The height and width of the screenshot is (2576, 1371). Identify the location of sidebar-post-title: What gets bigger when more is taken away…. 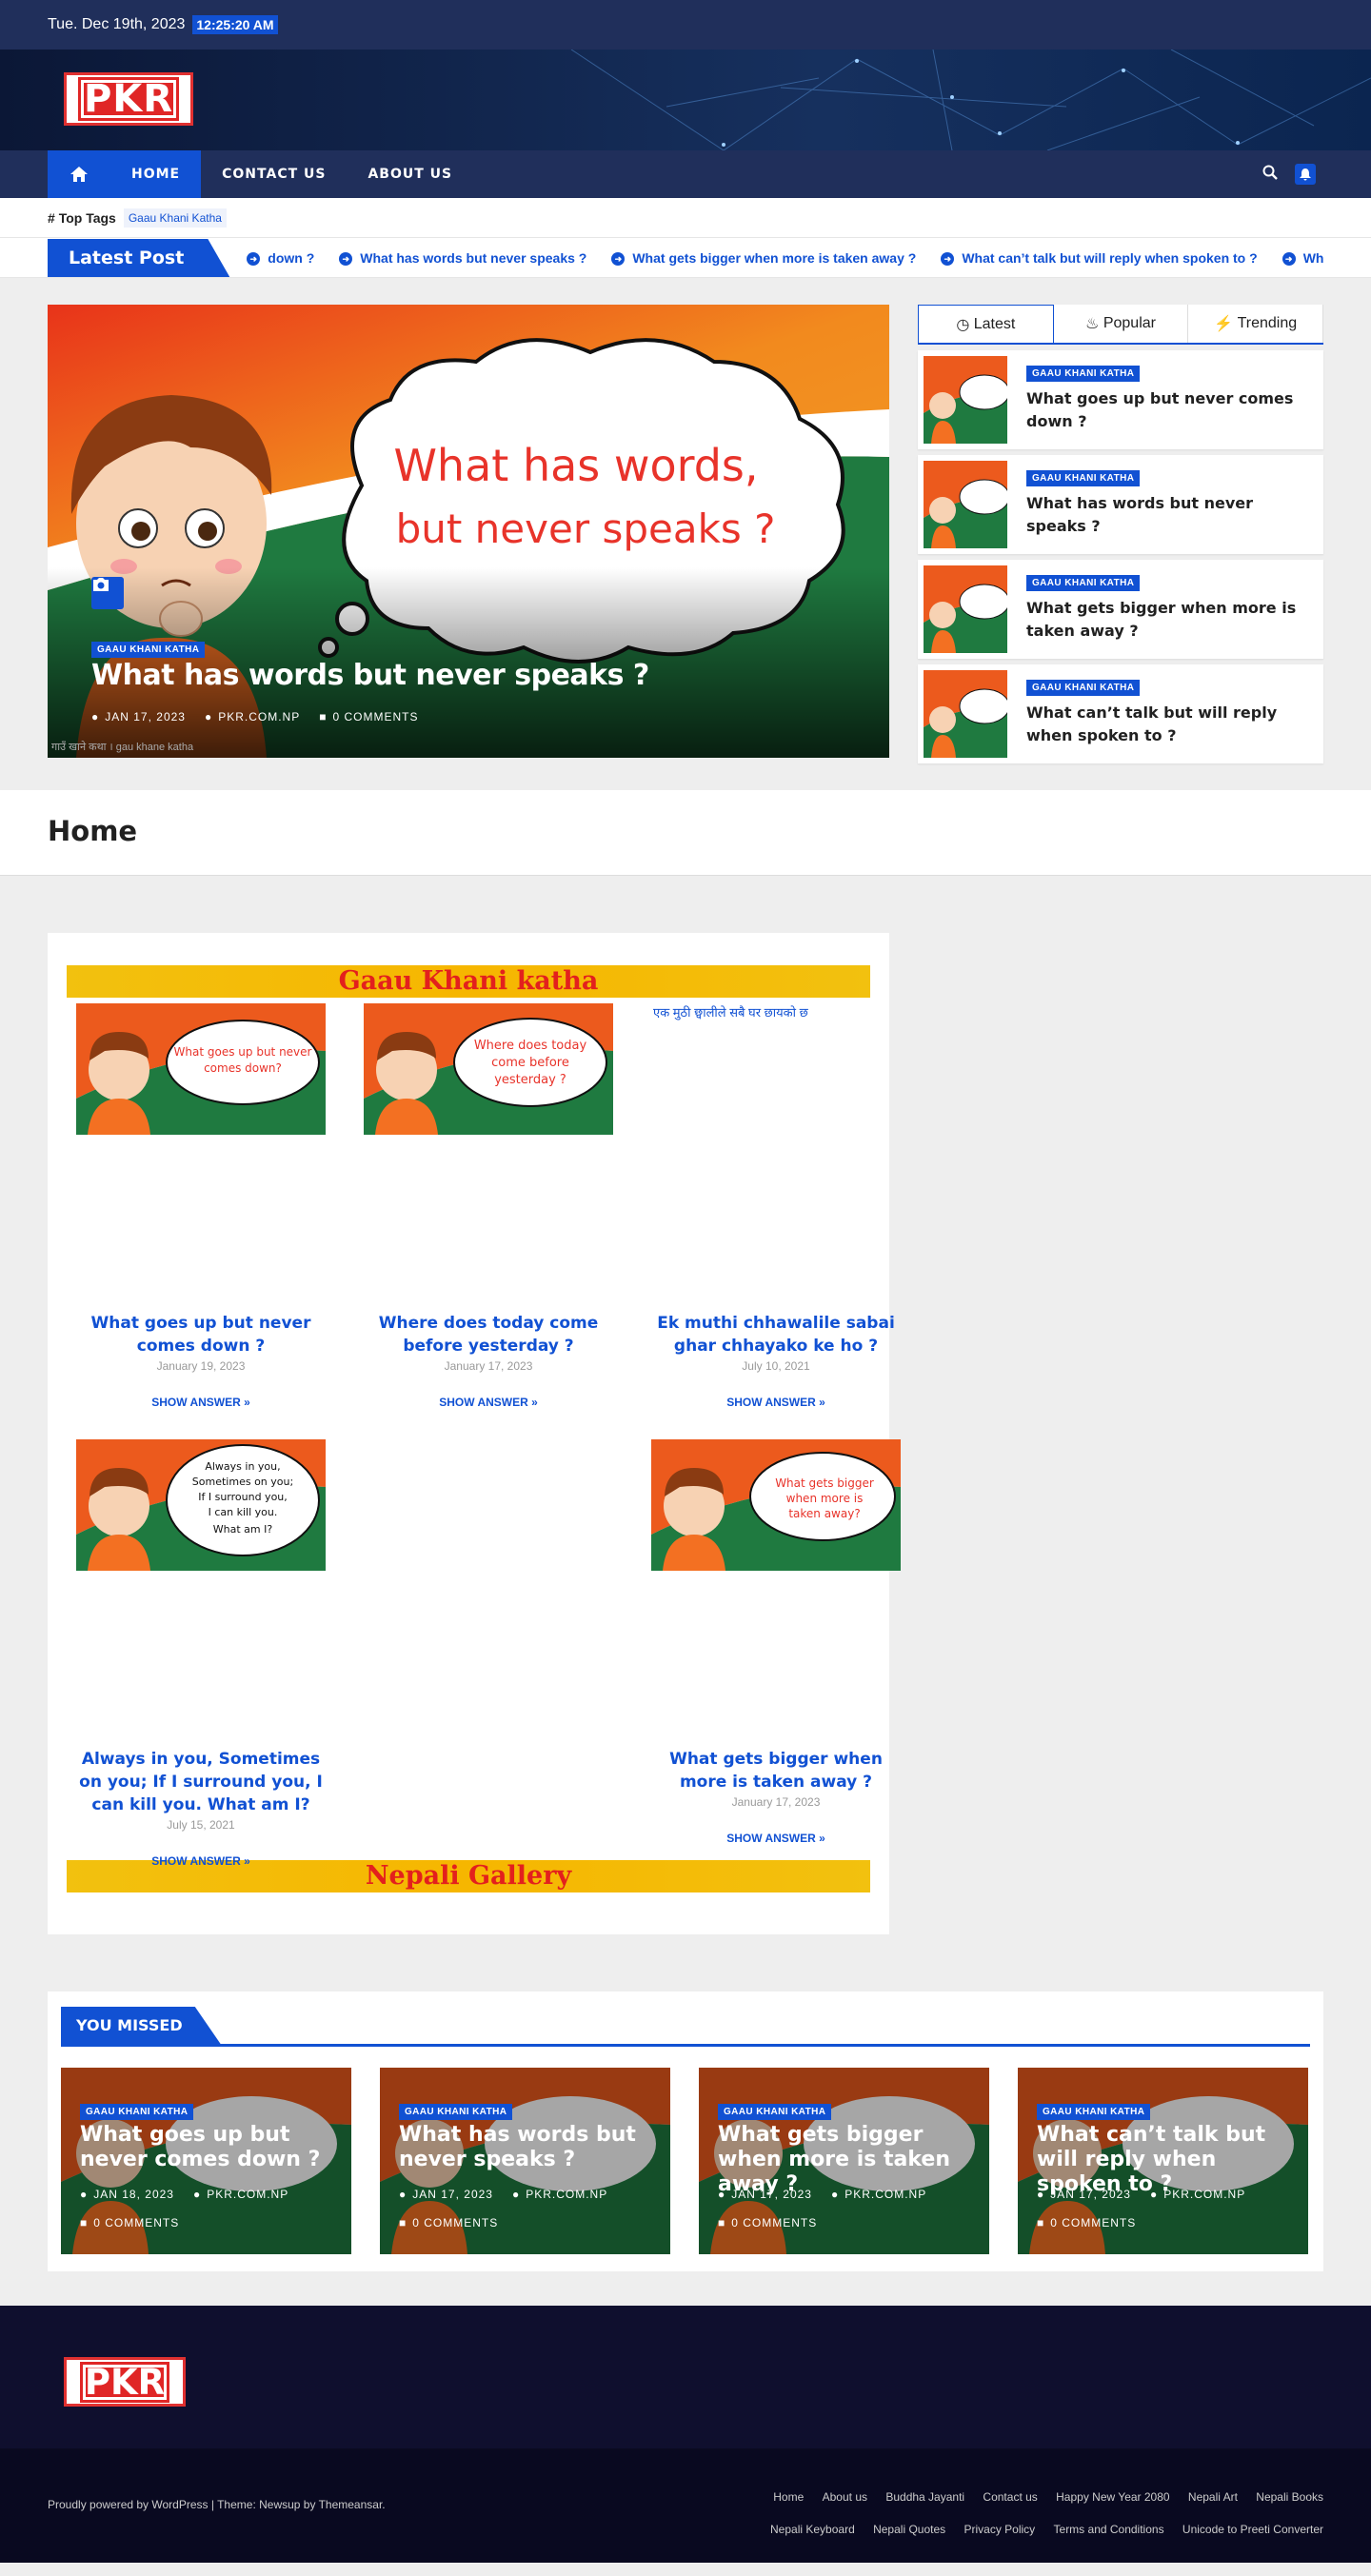
(1172, 620).